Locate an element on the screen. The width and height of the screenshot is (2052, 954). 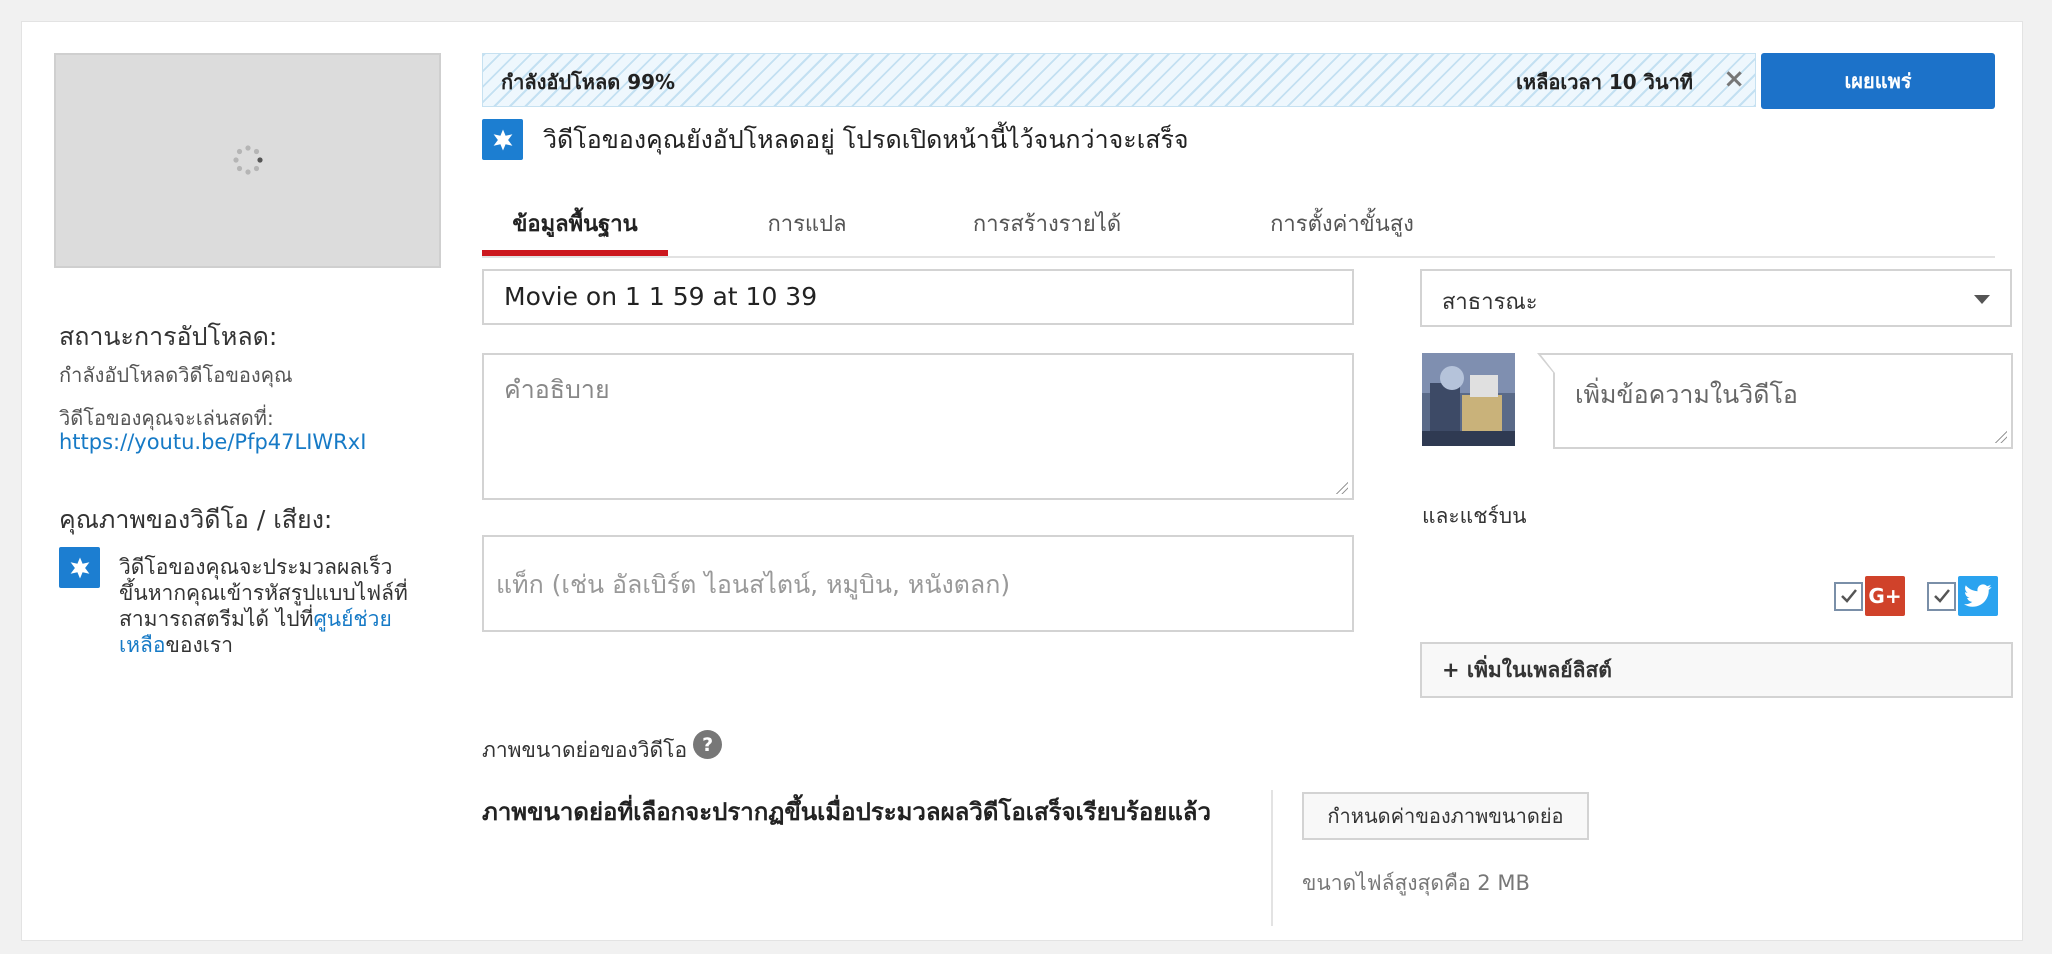
quality-text-2: ของเรา is located at coordinates (199, 645).